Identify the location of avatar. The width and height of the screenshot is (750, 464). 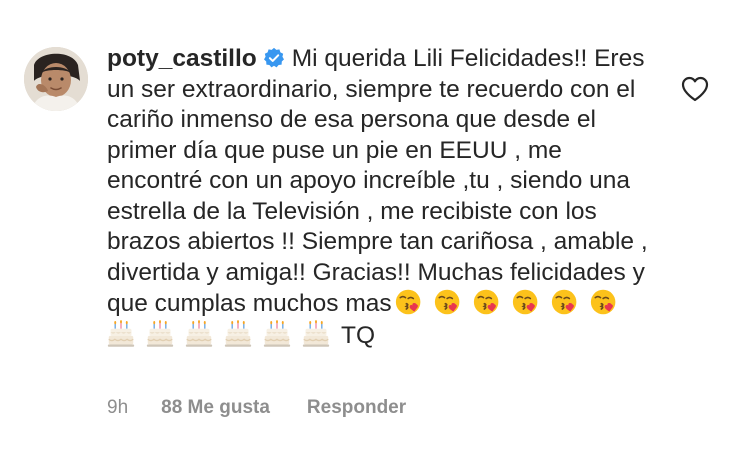
(56, 79).